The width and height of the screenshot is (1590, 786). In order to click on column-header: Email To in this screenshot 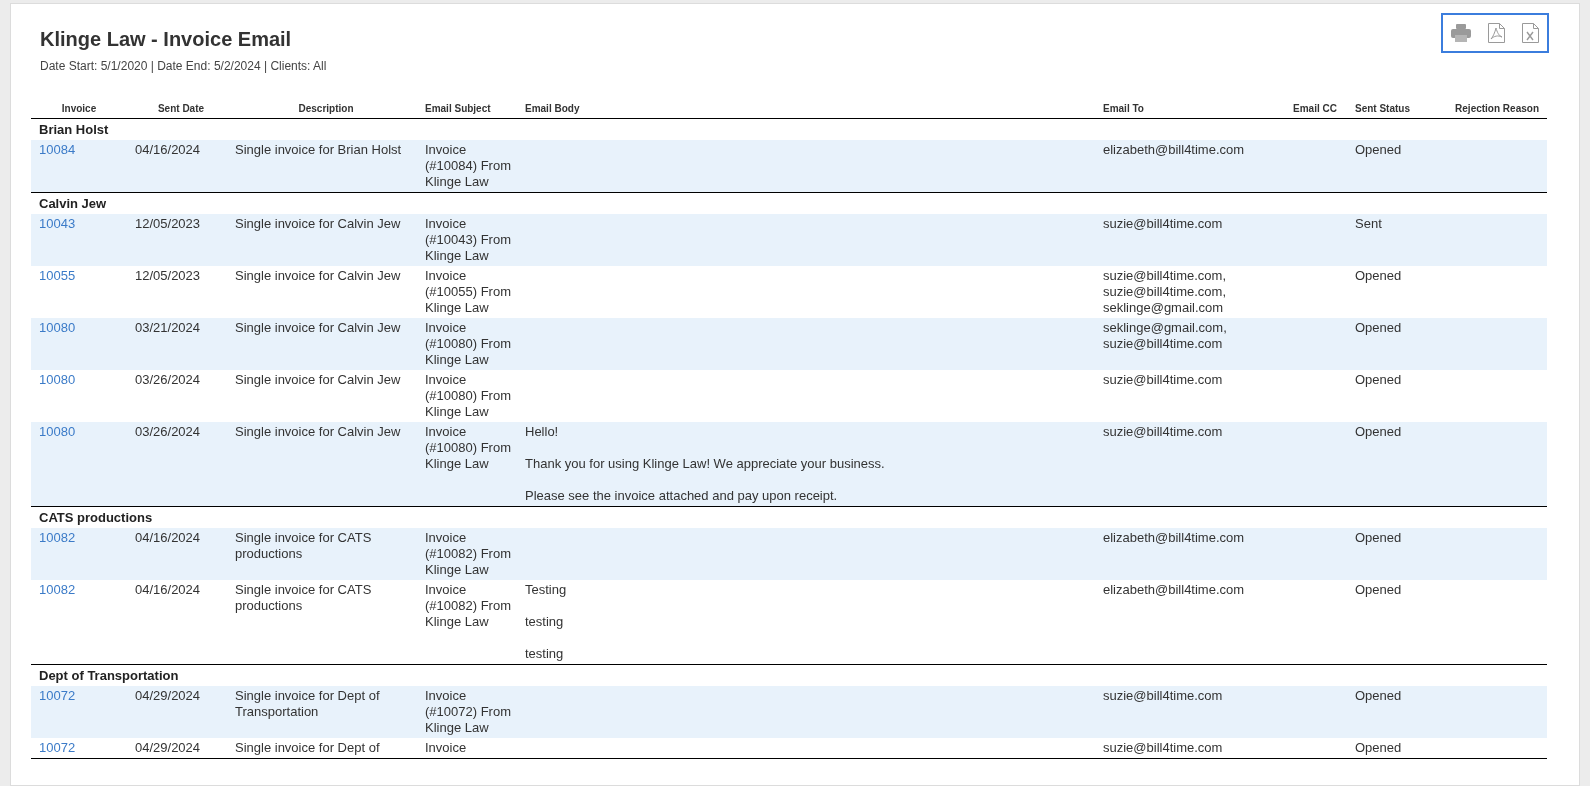, I will do `click(1124, 109)`.